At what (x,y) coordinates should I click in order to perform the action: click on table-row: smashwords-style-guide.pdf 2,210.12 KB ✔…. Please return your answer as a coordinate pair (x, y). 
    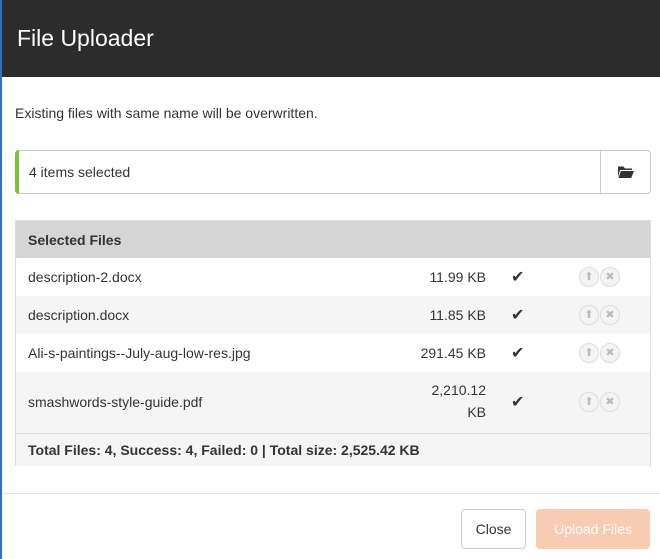
    Looking at the image, I should click on (333, 402).